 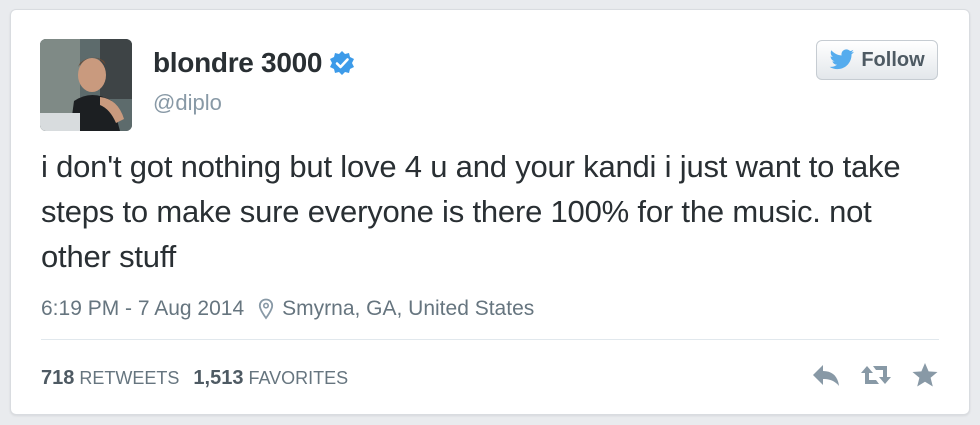 I want to click on favorites-label: FAVORITES, so click(x=298, y=378).